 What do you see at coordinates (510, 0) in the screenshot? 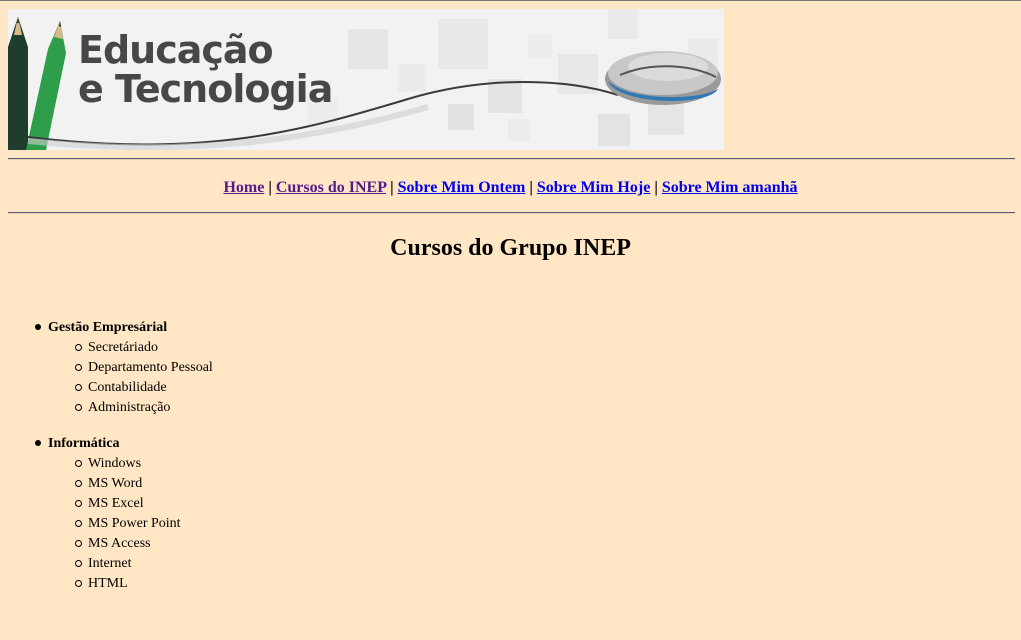
I see `window-top-border` at bounding box center [510, 0].